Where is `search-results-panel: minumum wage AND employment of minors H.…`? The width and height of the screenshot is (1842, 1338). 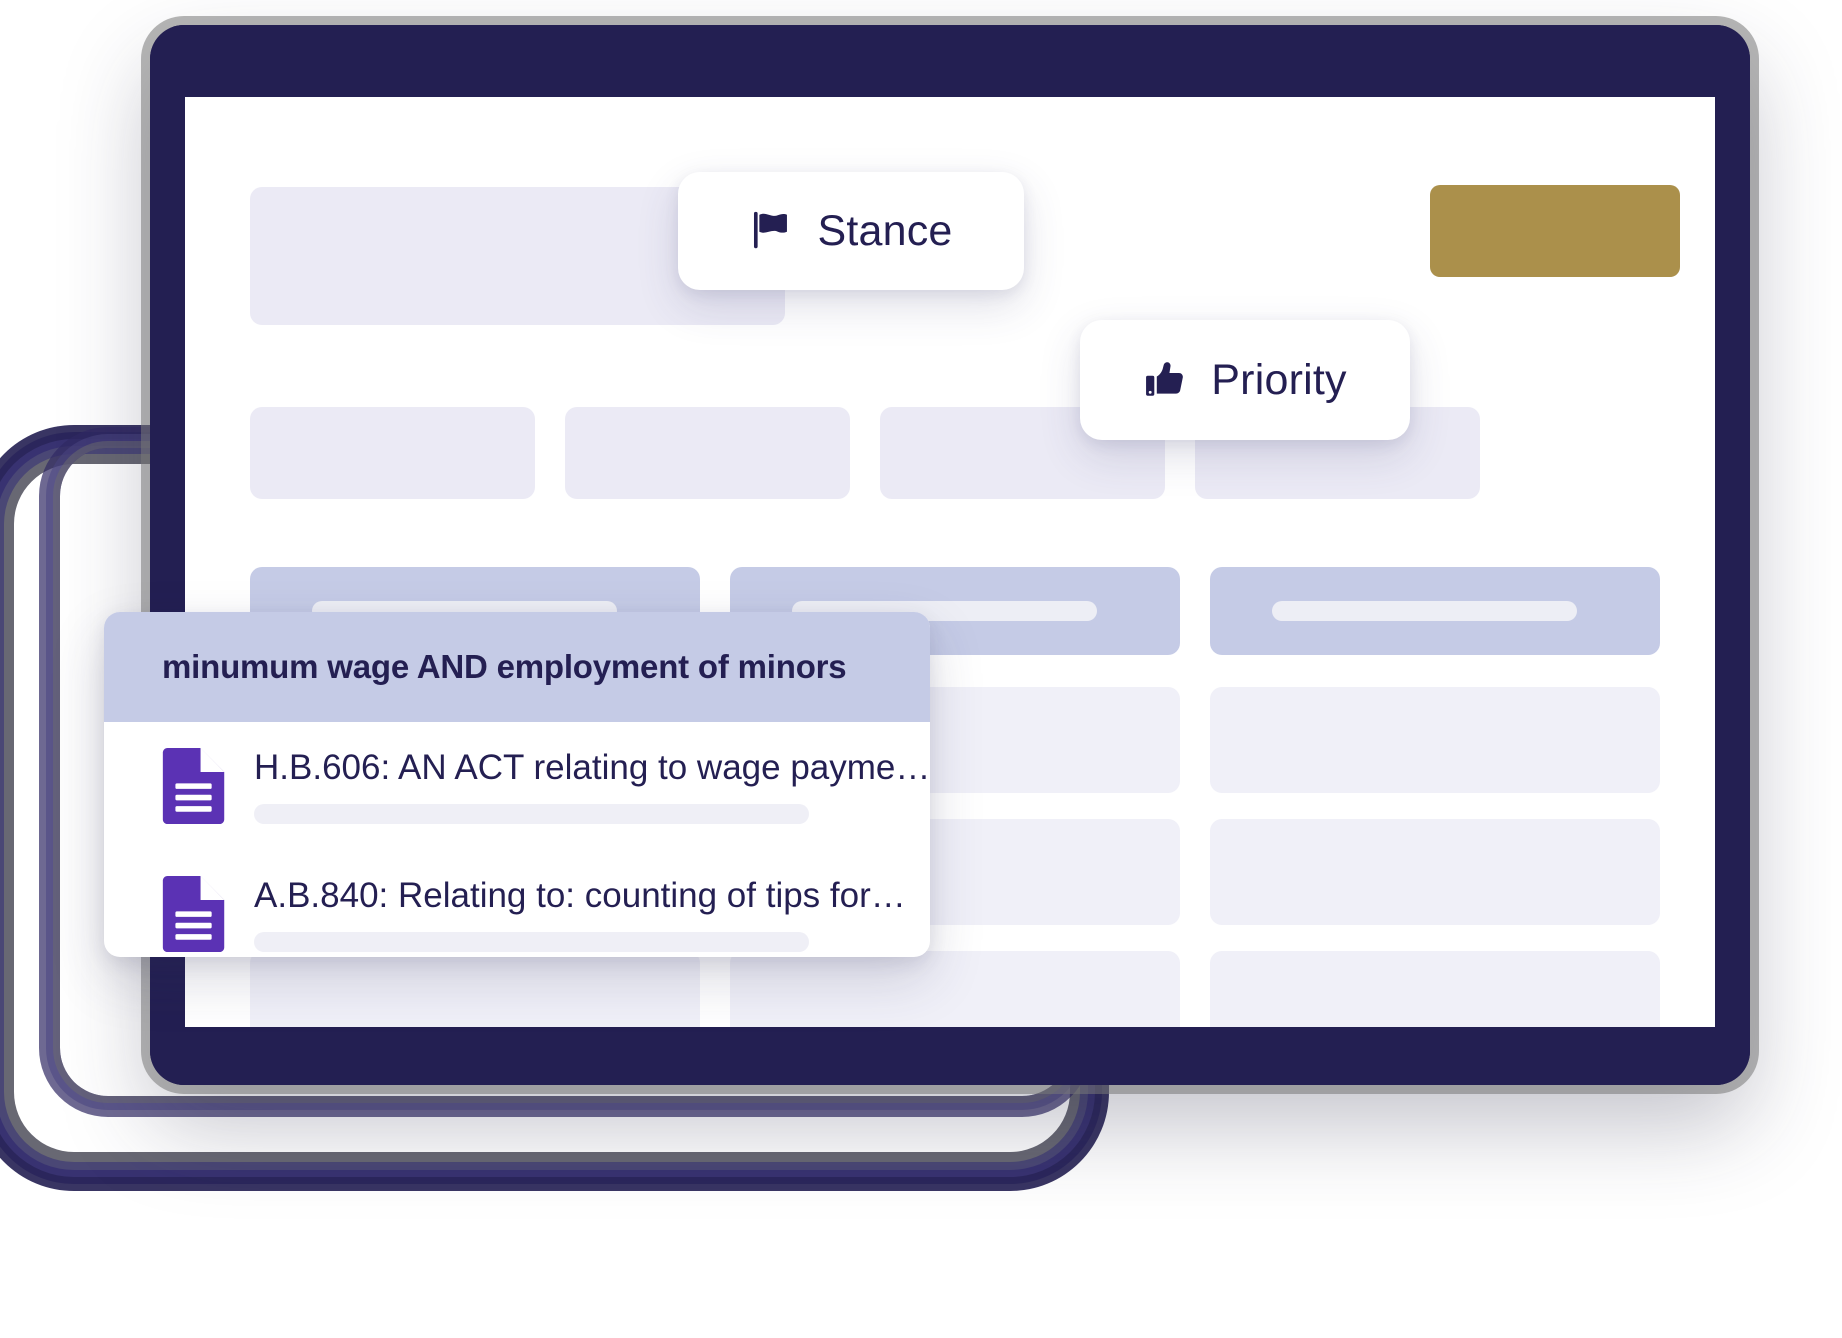 search-results-panel: minumum wage AND employment of minors H.… is located at coordinates (517, 784).